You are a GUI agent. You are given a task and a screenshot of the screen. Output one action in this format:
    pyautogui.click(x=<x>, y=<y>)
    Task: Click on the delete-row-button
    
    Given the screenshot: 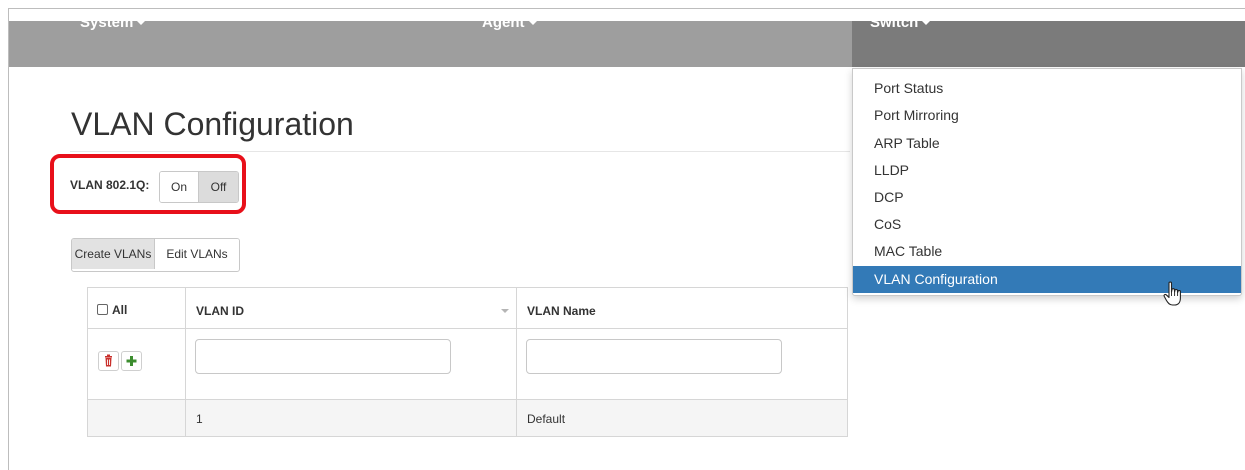 What is the action you would take?
    pyautogui.click(x=108, y=361)
    